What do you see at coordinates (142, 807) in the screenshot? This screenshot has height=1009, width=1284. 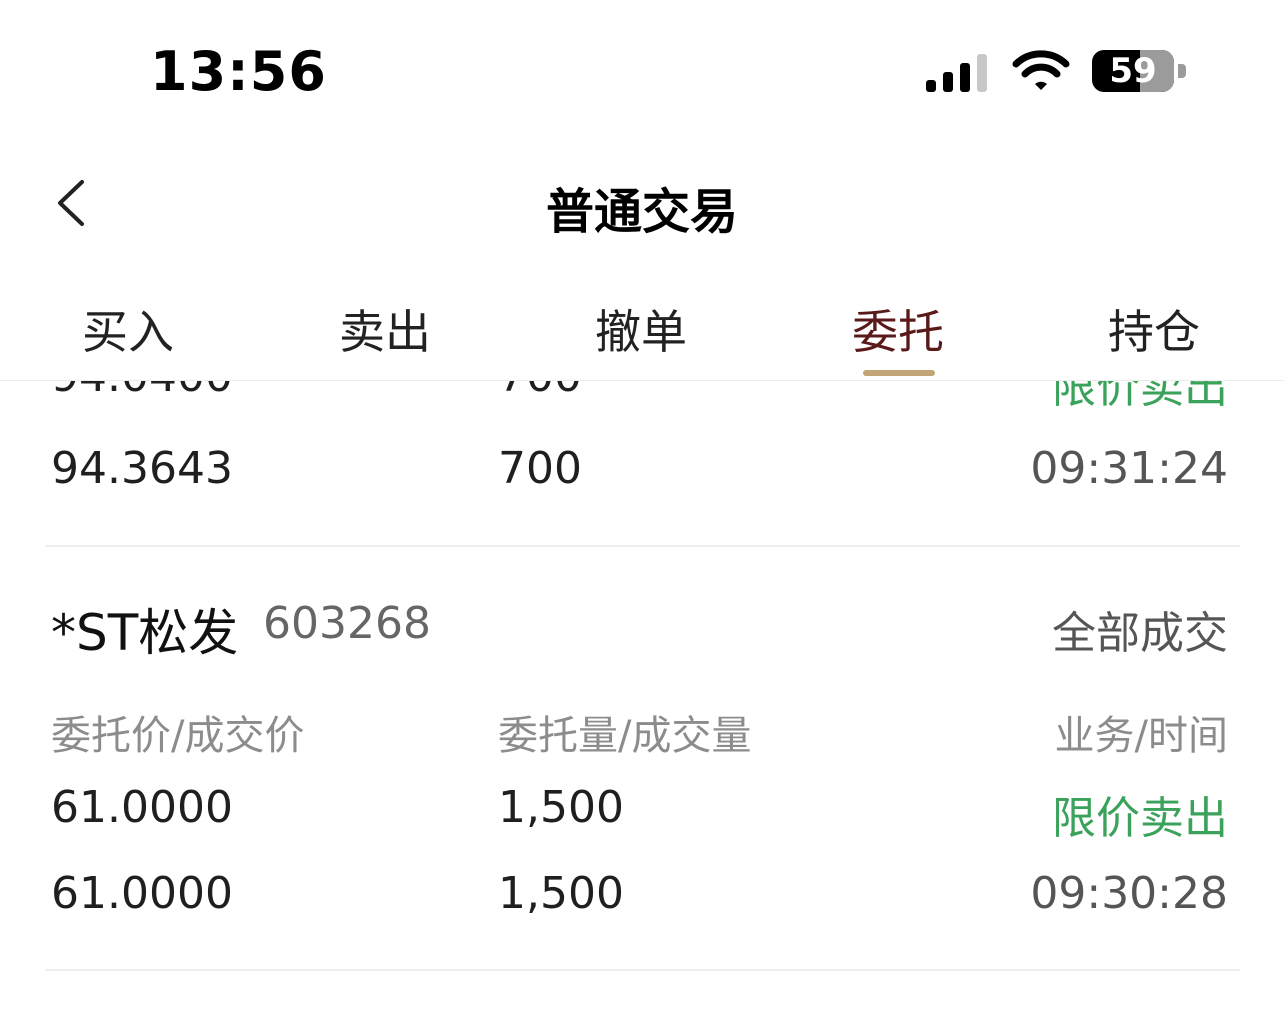 I see `order-price: 61.0000` at bounding box center [142, 807].